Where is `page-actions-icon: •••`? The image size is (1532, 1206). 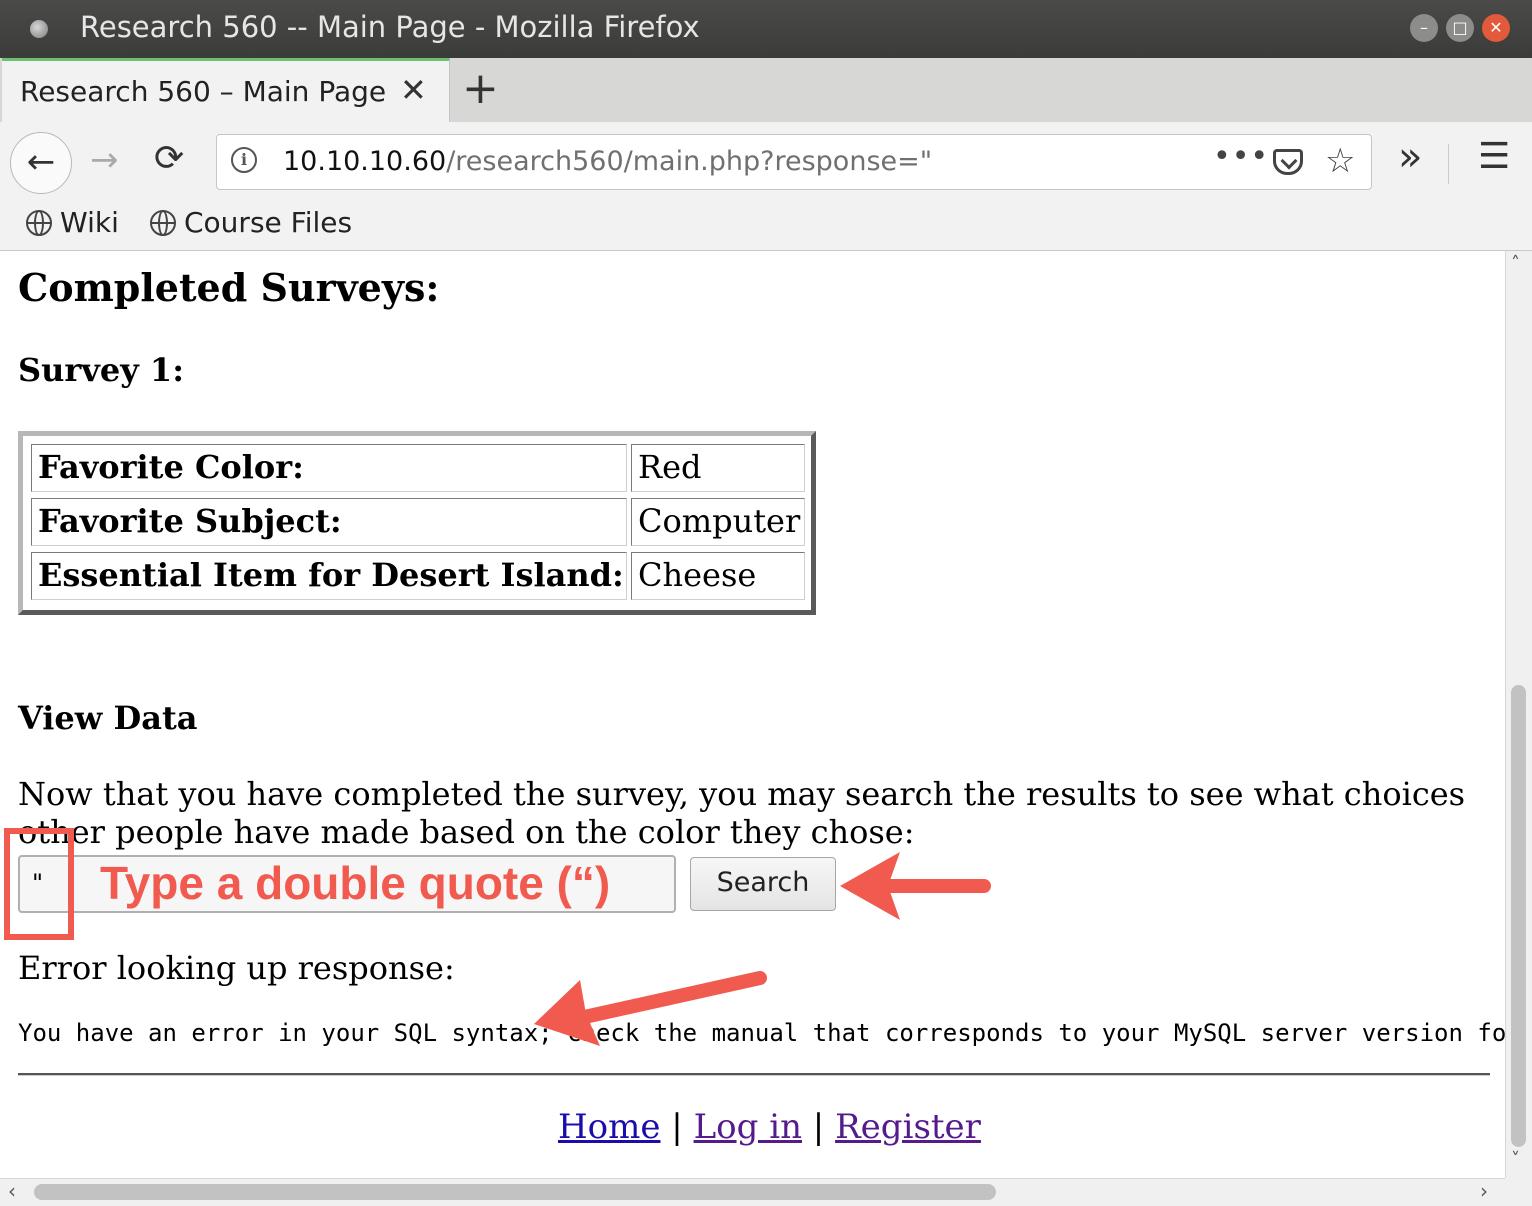
page-actions-icon: ••• is located at coordinates (1241, 156).